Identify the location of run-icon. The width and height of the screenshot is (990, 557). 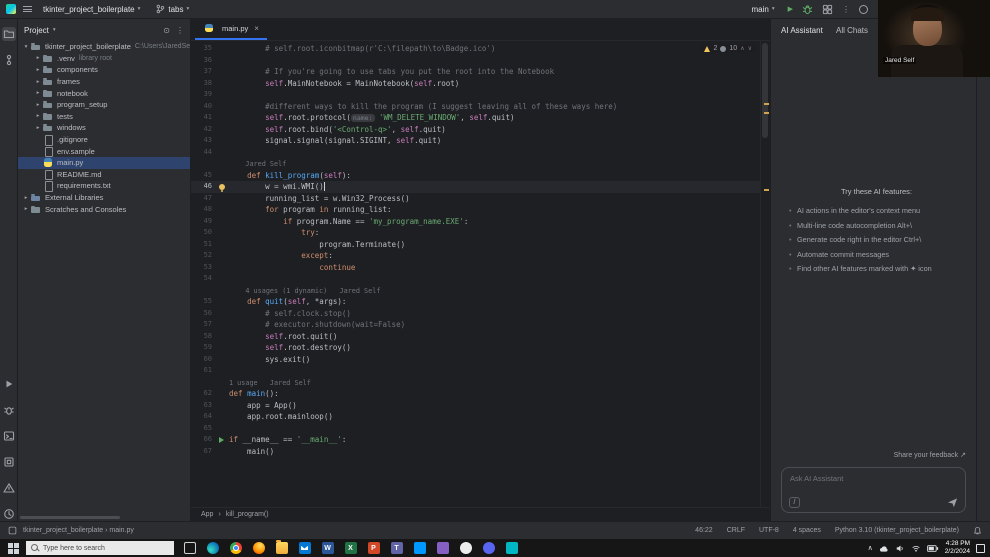
(222, 440).